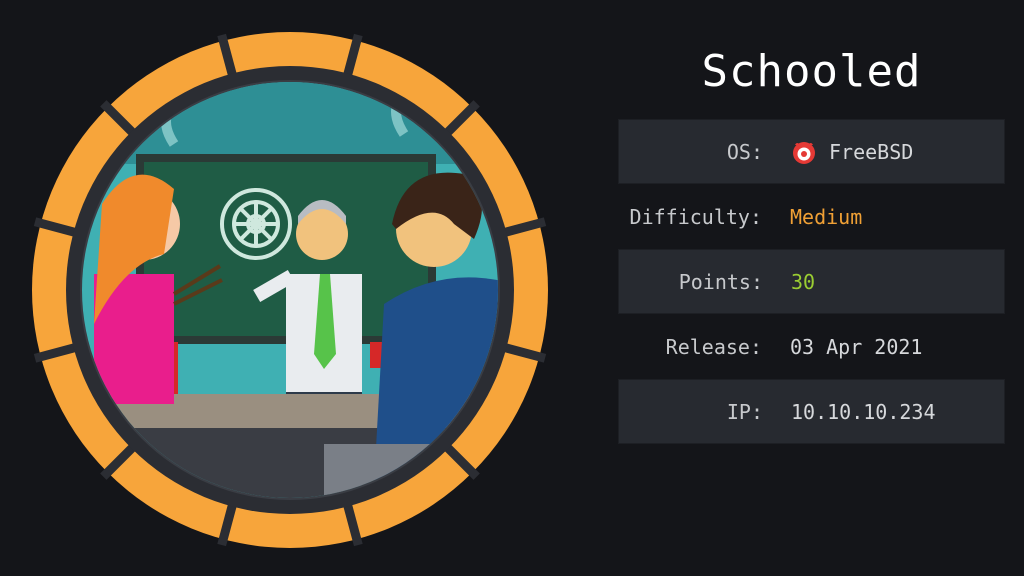 This screenshot has height=576, width=1024. Describe the element at coordinates (720, 281) in the screenshot. I see `points-label: Points:` at that location.